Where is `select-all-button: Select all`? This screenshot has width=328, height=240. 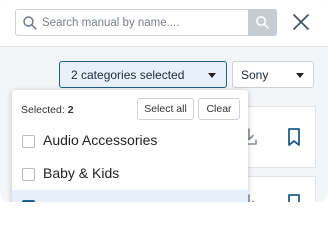
select-all-button: Select all is located at coordinates (165, 109).